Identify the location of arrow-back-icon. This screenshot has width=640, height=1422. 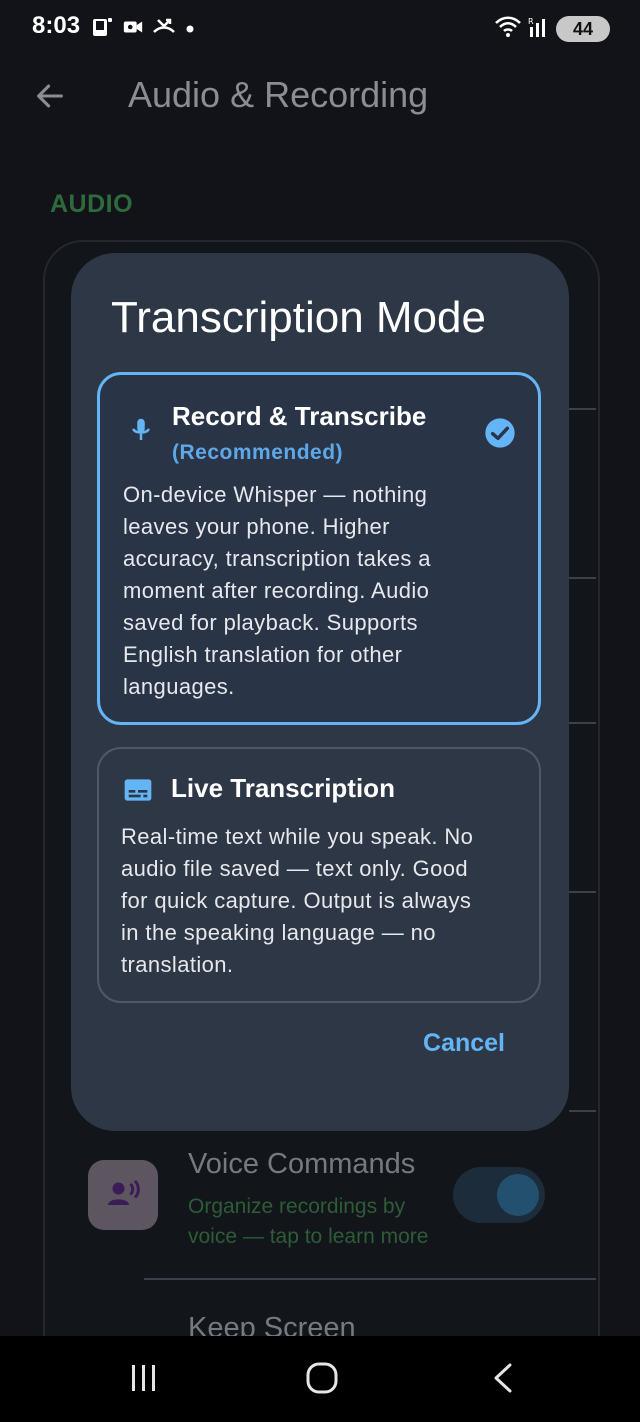
(50, 98).